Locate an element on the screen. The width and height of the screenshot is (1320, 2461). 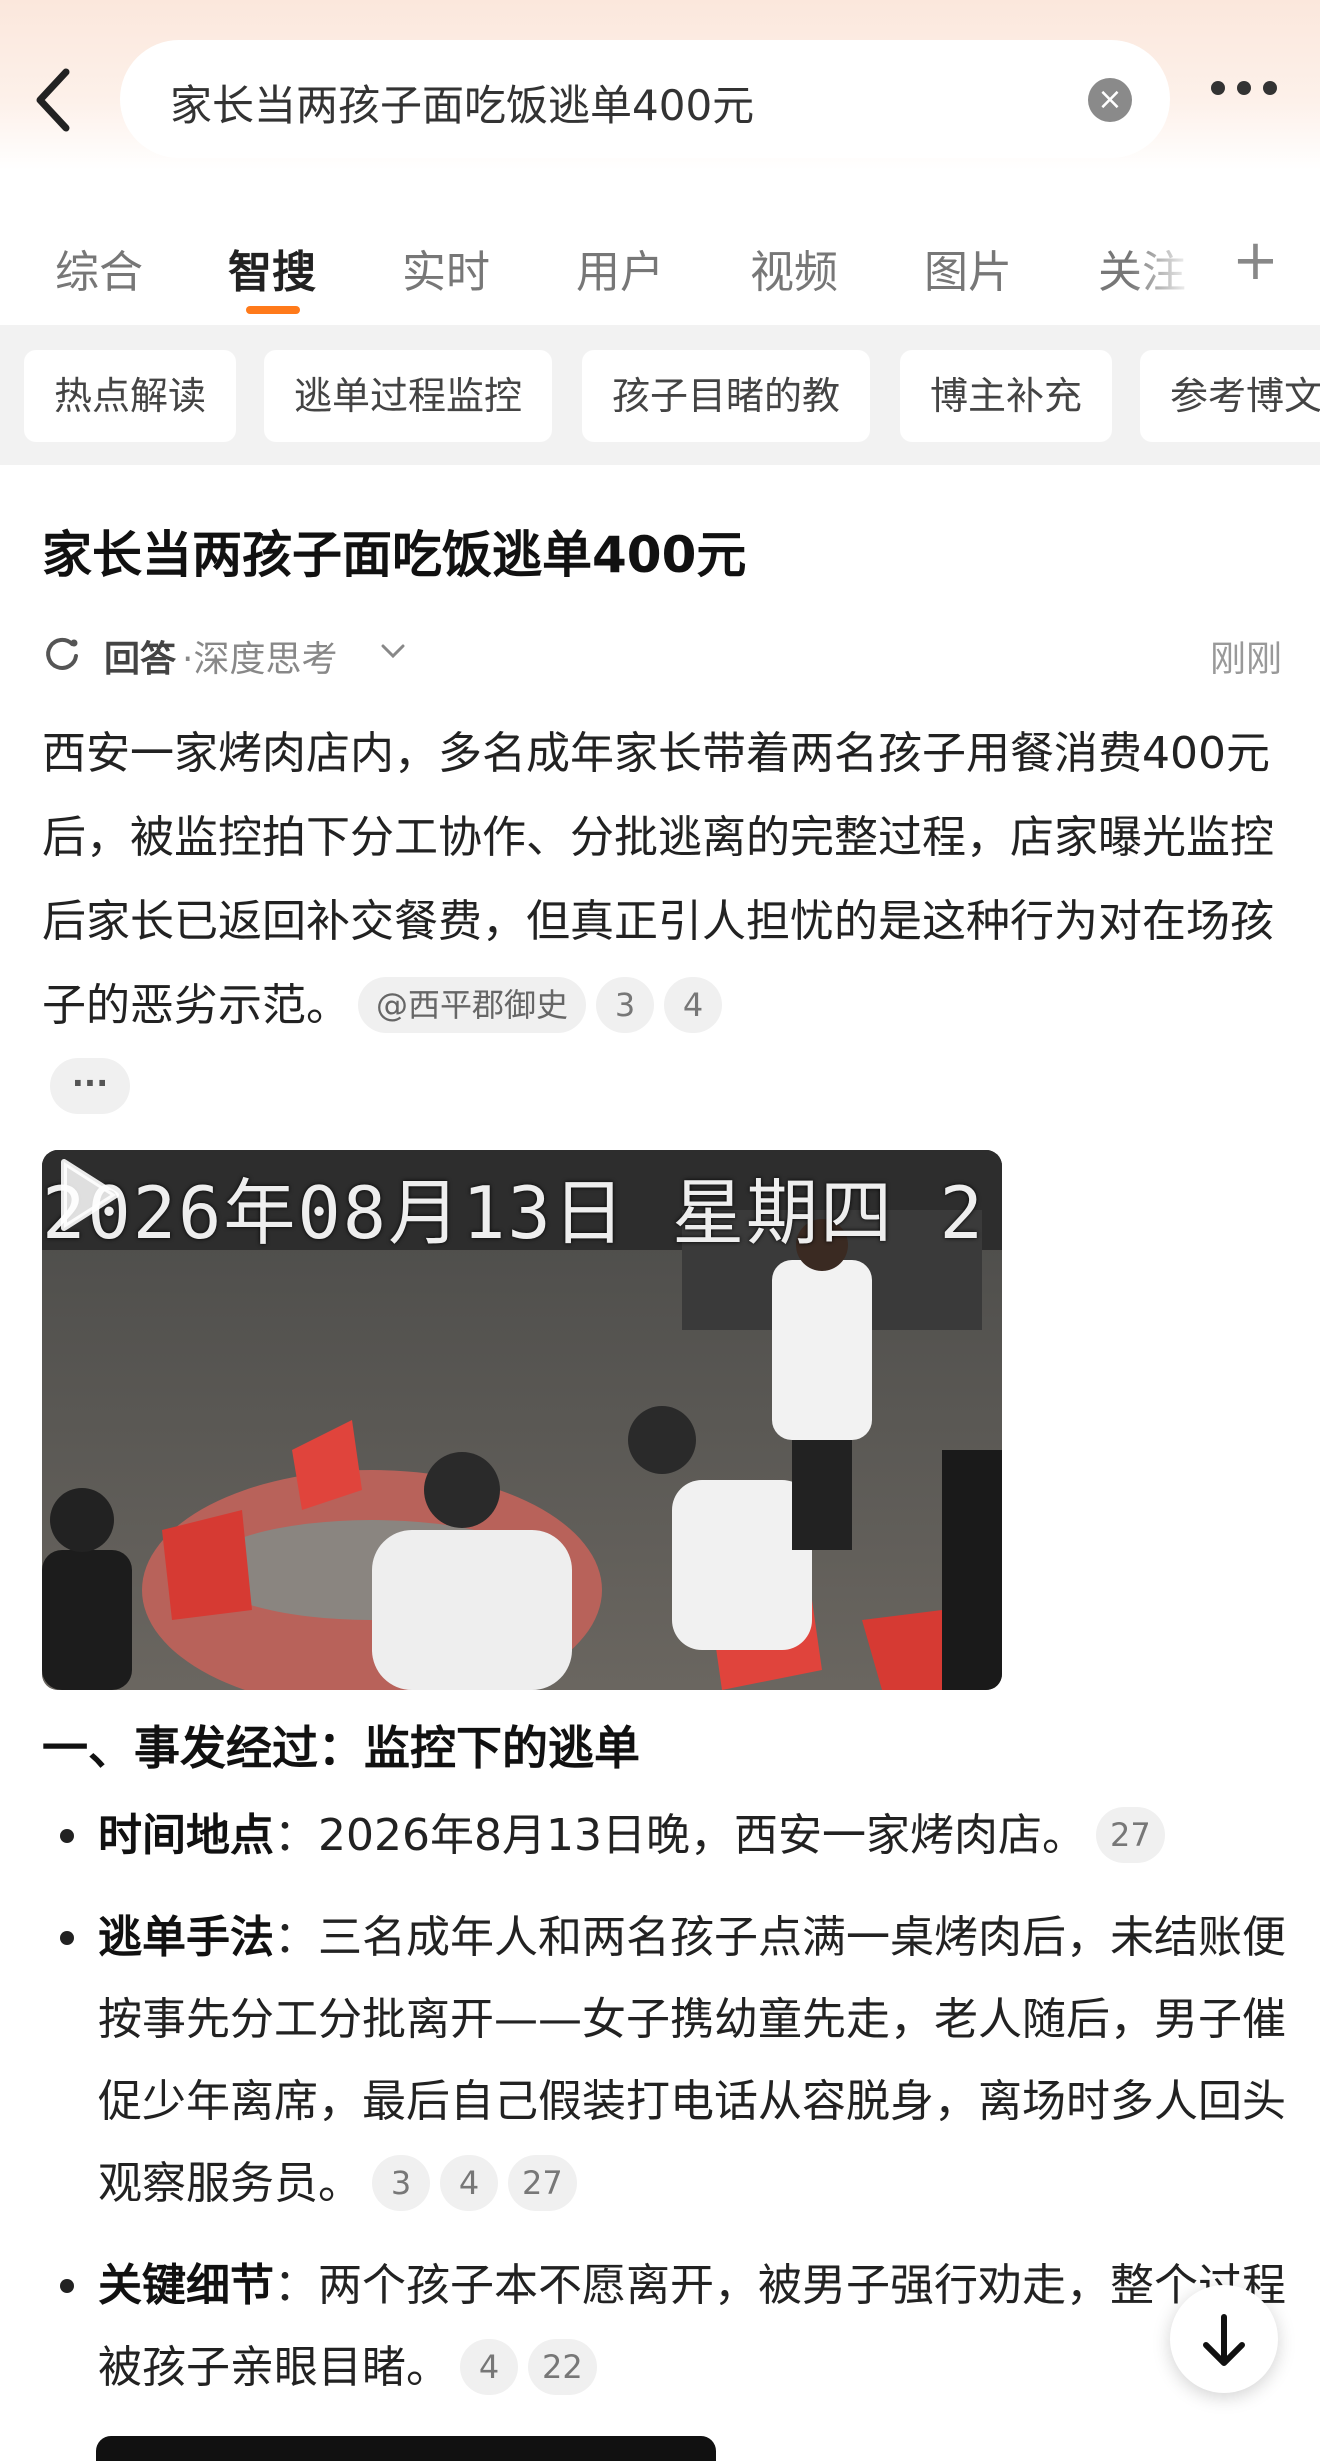
chevron-down-icon is located at coordinates (393, 651).